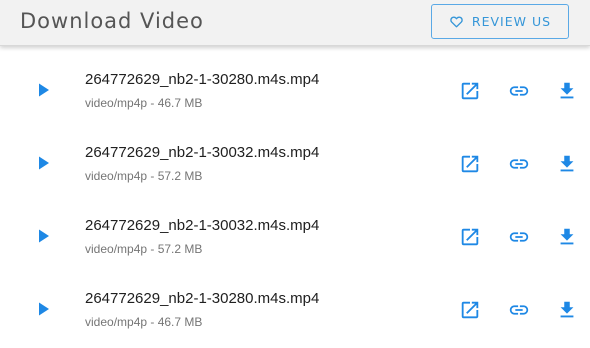 This screenshot has width=590, height=348. What do you see at coordinates (112, 21) in the screenshot?
I see `page-title: Download Video` at bounding box center [112, 21].